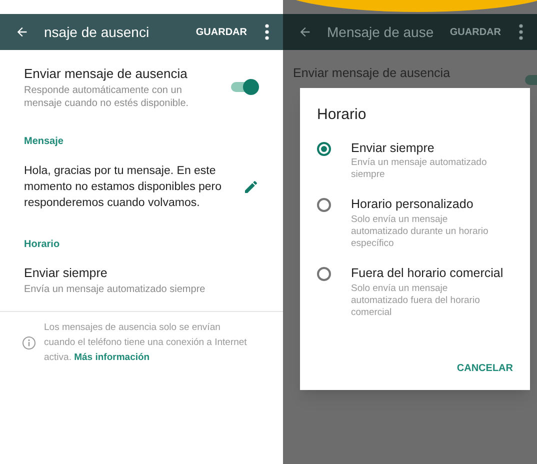 Image resolution: width=537 pixels, height=464 pixels. Describe the element at coordinates (420, 232) in the screenshot. I see `option-description: Solo envía un mensaje automatizado durante un horario específico` at that location.